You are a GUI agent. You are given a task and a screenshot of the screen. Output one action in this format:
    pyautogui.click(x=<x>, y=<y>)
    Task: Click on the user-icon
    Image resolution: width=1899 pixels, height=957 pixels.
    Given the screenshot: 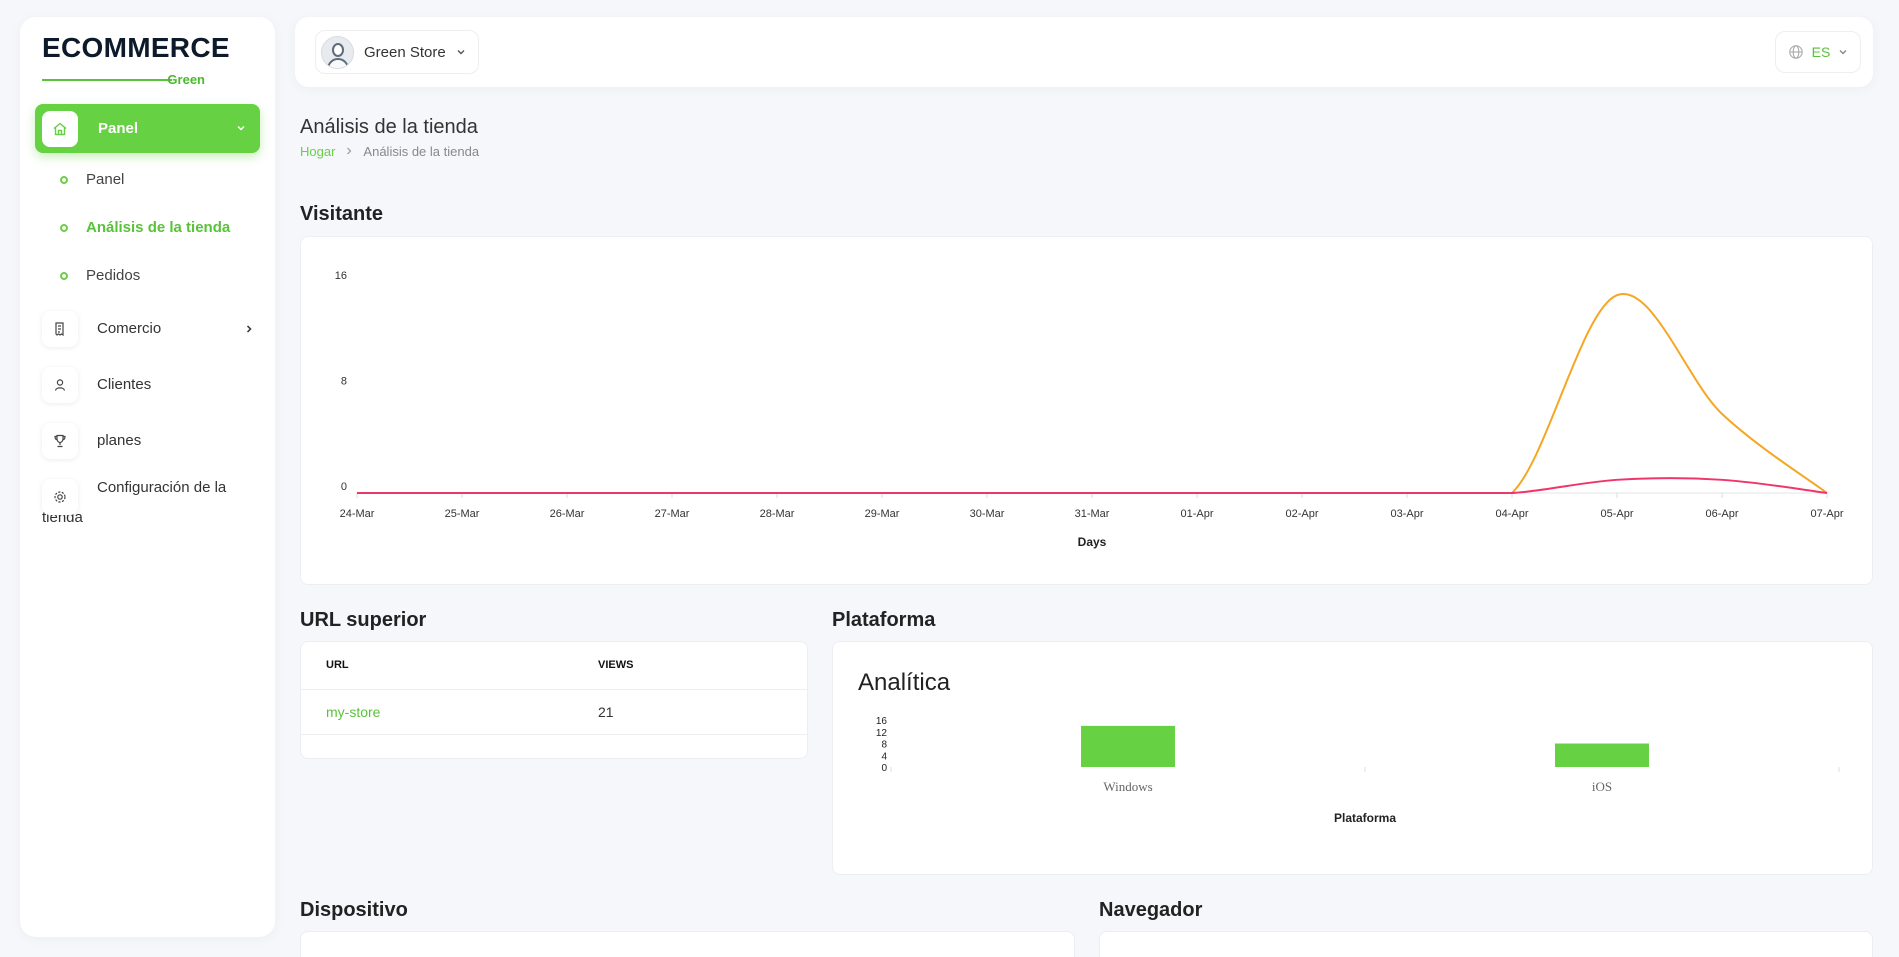 What is the action you would take?
    pyautogui.click(x=60, y=385)
    